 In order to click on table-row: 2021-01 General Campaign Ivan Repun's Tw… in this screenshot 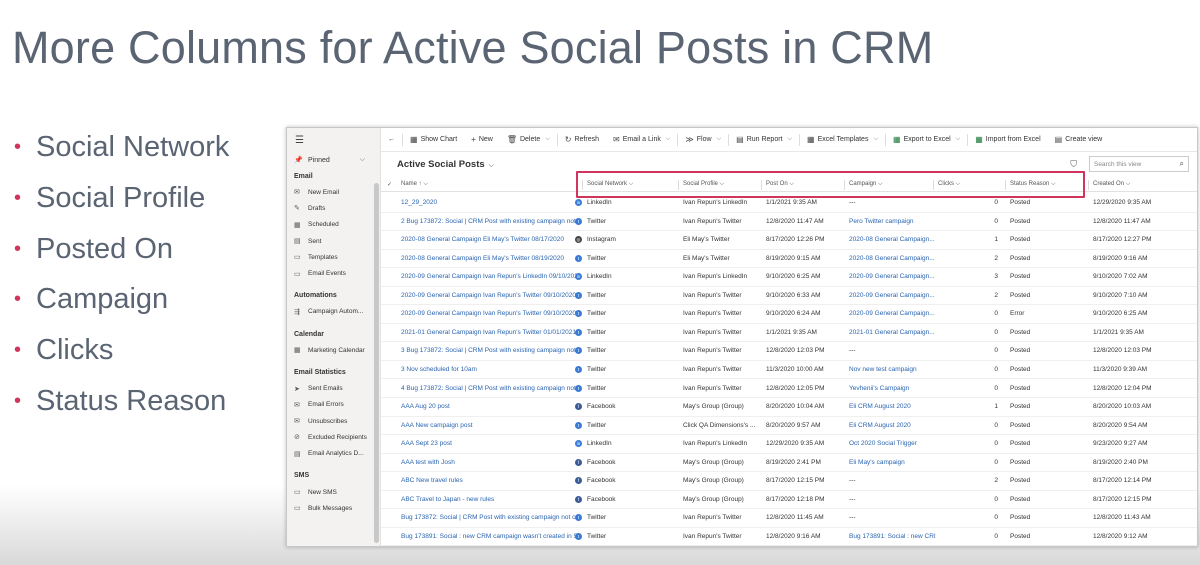, I will do `click(789, 333)`.